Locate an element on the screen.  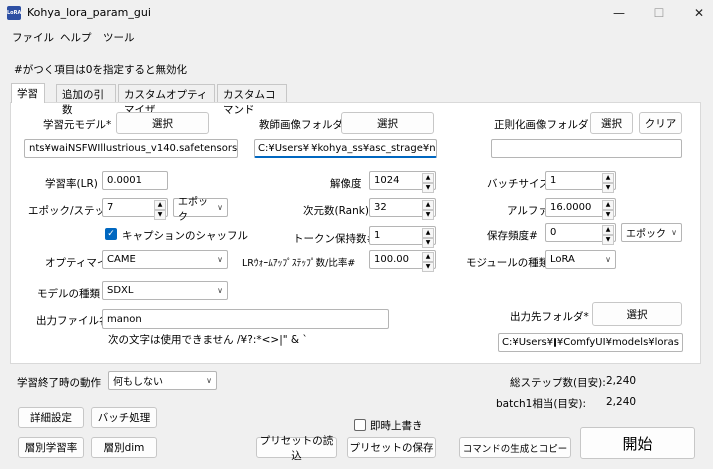
source-model-input: nts¥waiNSFWIllustrious_v140.safetensors is located at coordinates (131, 148).